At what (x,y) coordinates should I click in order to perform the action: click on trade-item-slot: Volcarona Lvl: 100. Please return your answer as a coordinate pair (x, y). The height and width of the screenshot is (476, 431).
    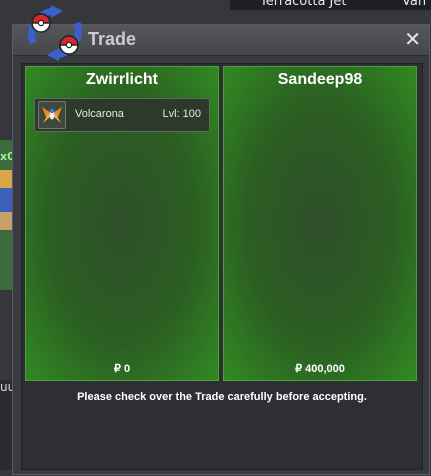
    Looking at the image, I should click on (122, 115).